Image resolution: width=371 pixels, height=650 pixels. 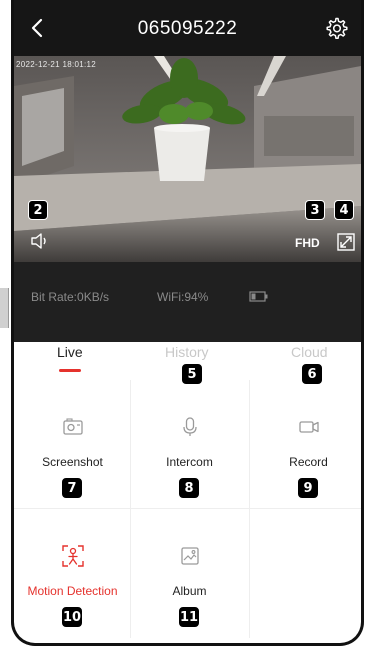 What do you see at coordinates (308, 462) in the screenshot?
I see `record-label: Record` at bounding box center [308, 462].